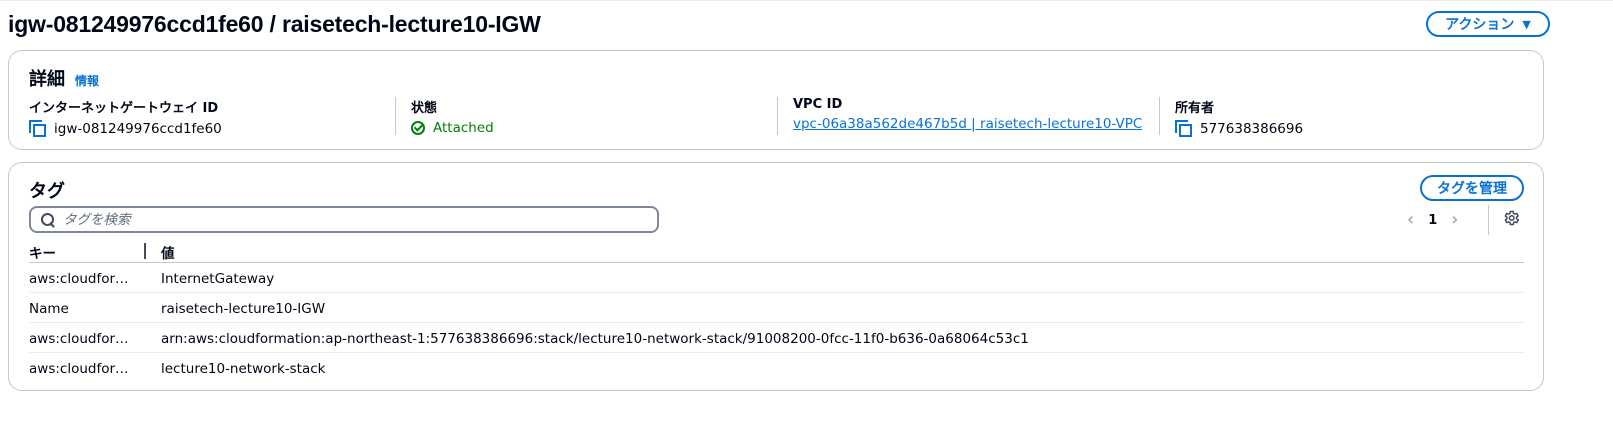 The image size is (1613, 425). I want to click on search-icon, so click(48, 219).